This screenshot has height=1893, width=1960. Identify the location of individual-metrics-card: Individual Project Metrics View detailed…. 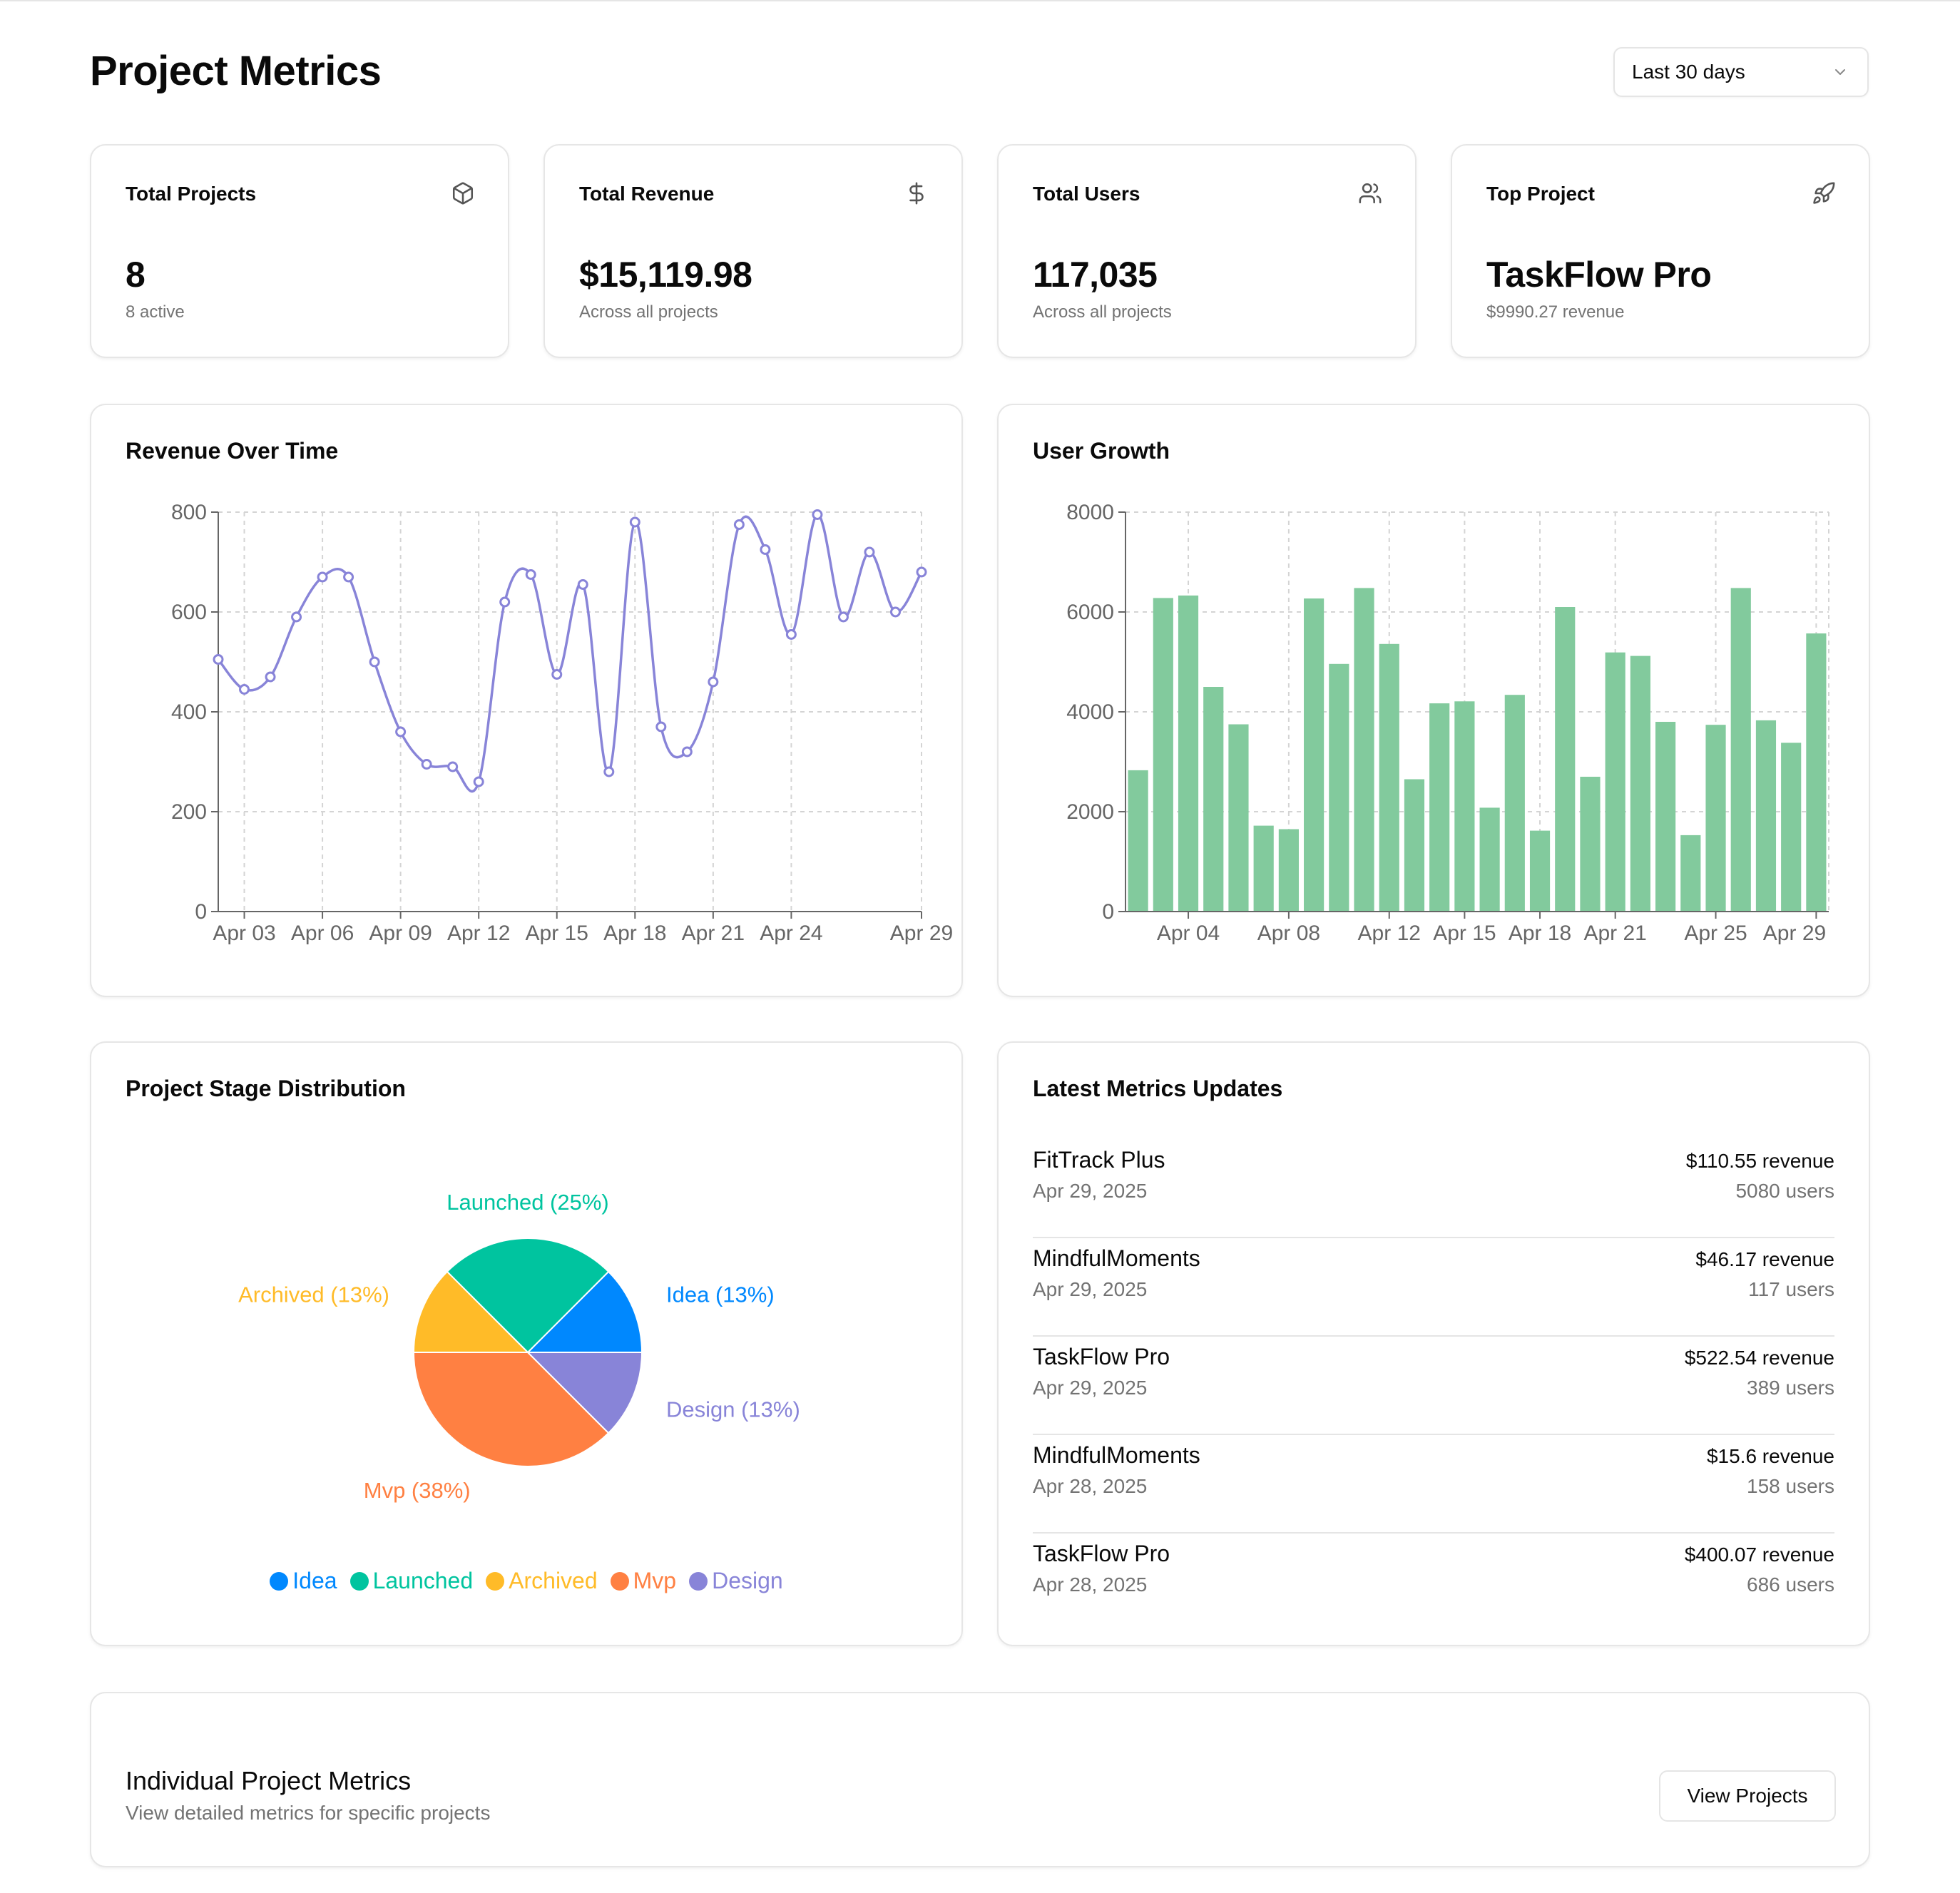
(980, 1779).